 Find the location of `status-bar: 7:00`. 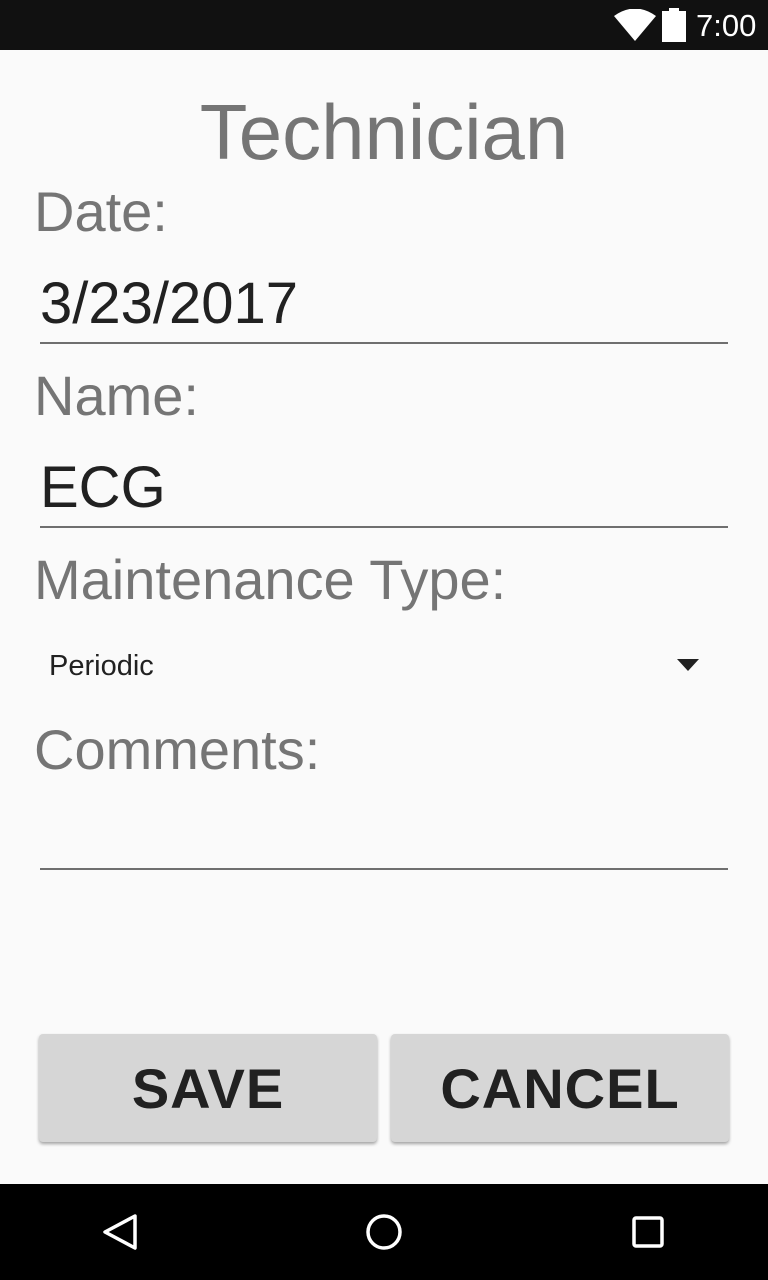

status-bar: 7:00 is located at coordinates (384, 25).